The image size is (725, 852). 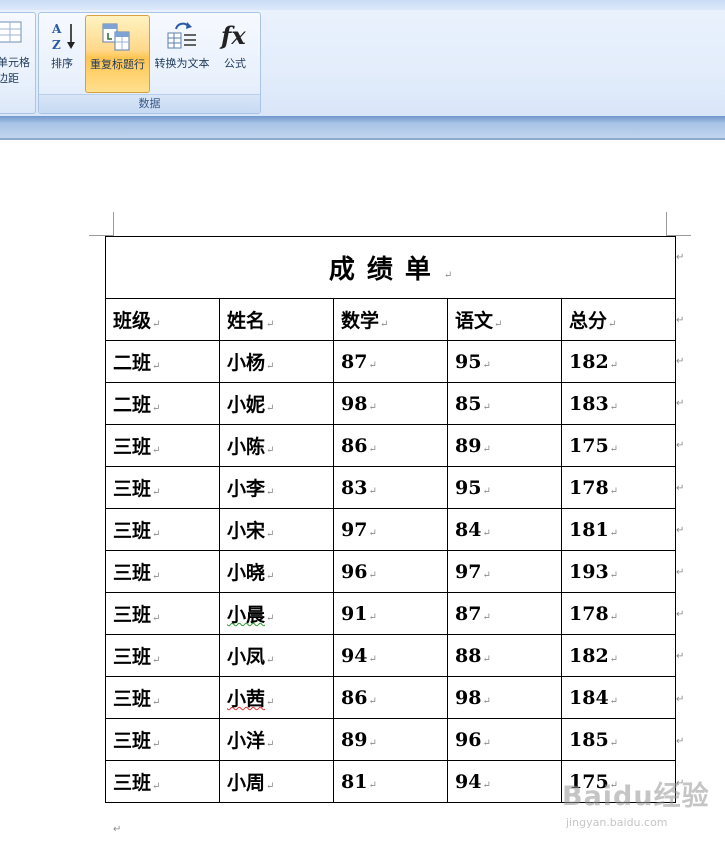 What do you see at coordinates (504, 613) in the screenshot?
I see `table-cell-chinese: 87↵` at bounding box center [504, 613].